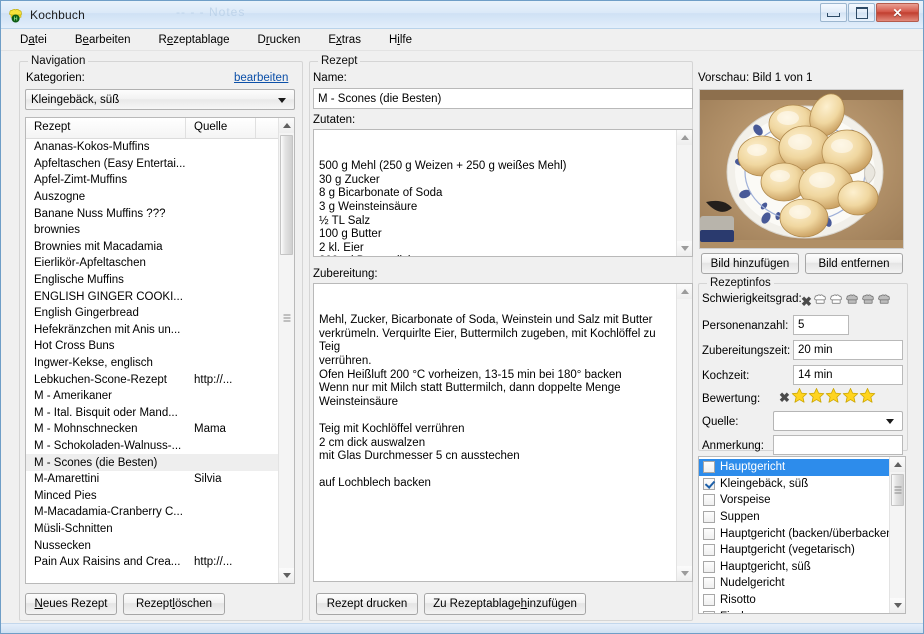  What do you see at coordinates (838, 445) in the screenshot?
I see `note-input` at bounding box center [838, 445].